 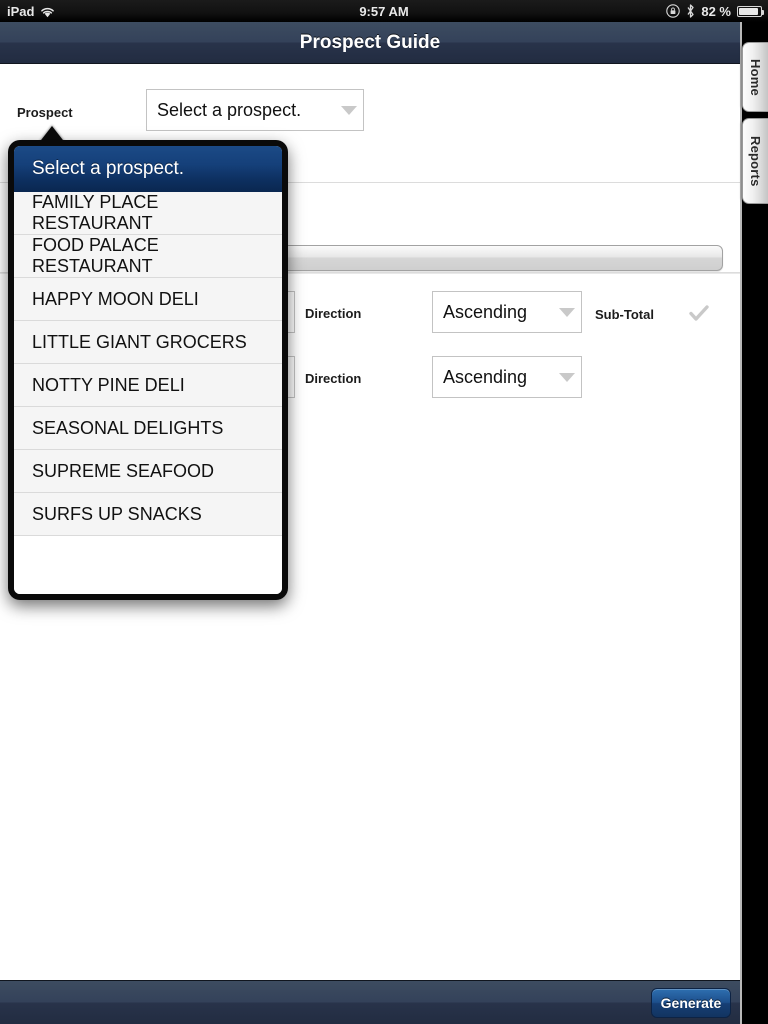 What do you see at coordinates (690, 11) in the screenshot?
I see `bluetooth-icon` at bounding box center [690, 11].